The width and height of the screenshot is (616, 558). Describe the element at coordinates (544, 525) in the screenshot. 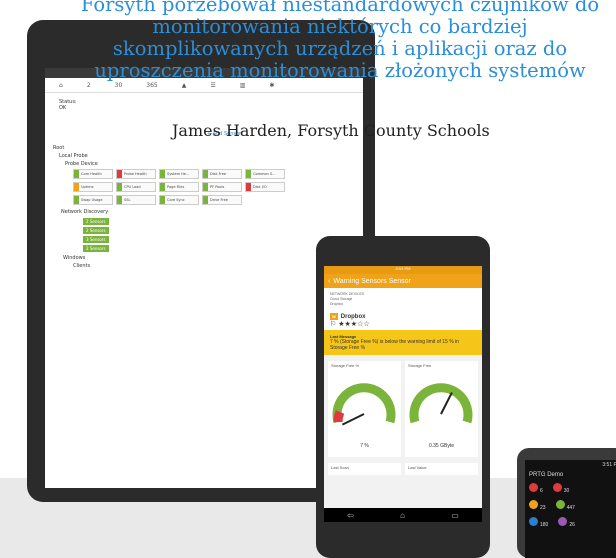

I see `watch-count-value: 180` at that location.